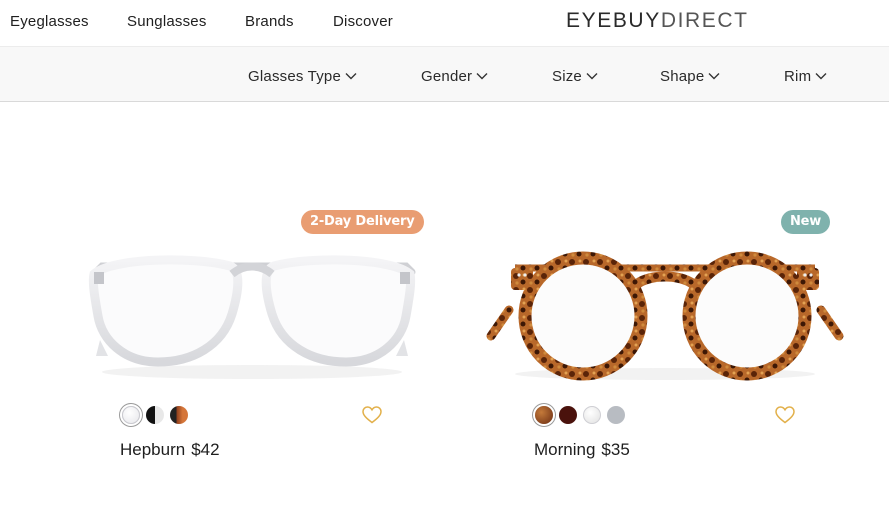  Describe the element at coordinates (806, 222) in the screenshot. I see `new-badge: New` at that location.